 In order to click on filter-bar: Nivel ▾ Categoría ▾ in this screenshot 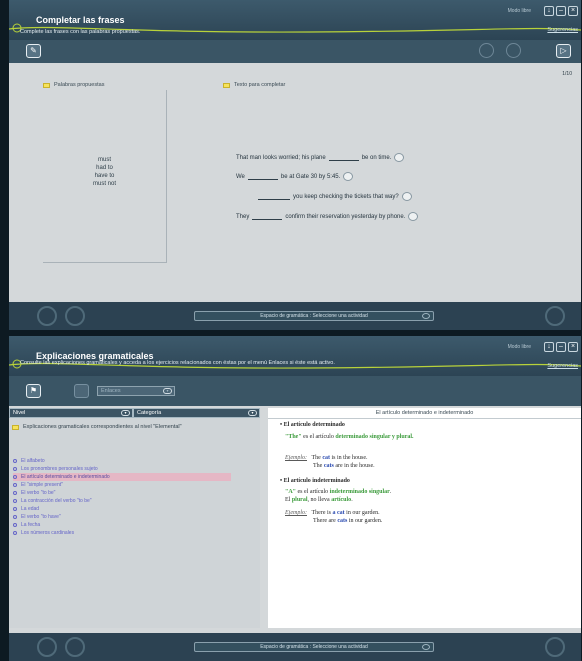, I will do `click(134, 413)`.